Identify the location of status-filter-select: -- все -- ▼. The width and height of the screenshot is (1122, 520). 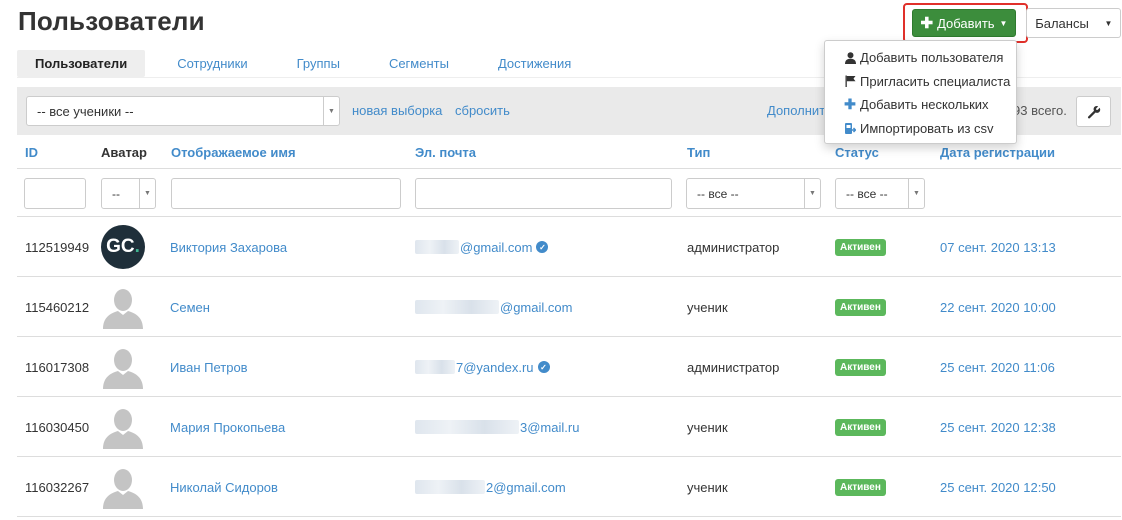
(880, 193).